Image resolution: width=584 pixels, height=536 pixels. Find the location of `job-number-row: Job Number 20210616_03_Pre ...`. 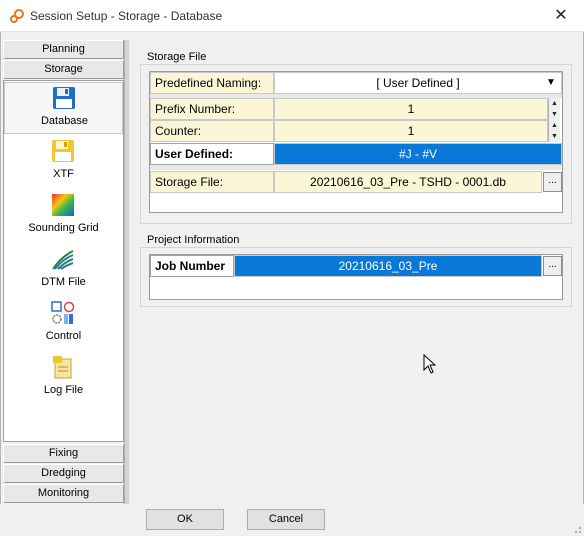

job-number-row: Job Number 20210616_03_Pre ... is located at coordinates (356, 266).